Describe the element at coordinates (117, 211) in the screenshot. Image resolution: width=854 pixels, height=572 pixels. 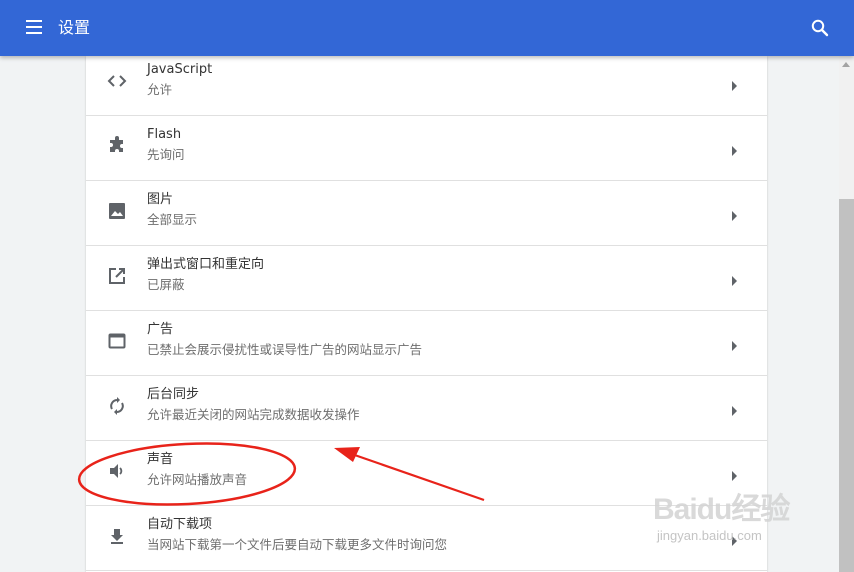
I see `image-icon` at that location.